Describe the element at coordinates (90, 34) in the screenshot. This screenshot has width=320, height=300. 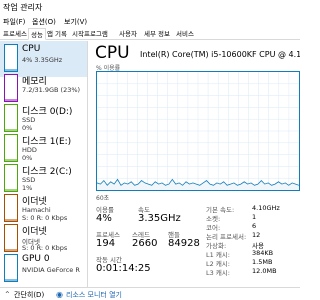
I see `tab-startup: 시작프로그램` at that location.